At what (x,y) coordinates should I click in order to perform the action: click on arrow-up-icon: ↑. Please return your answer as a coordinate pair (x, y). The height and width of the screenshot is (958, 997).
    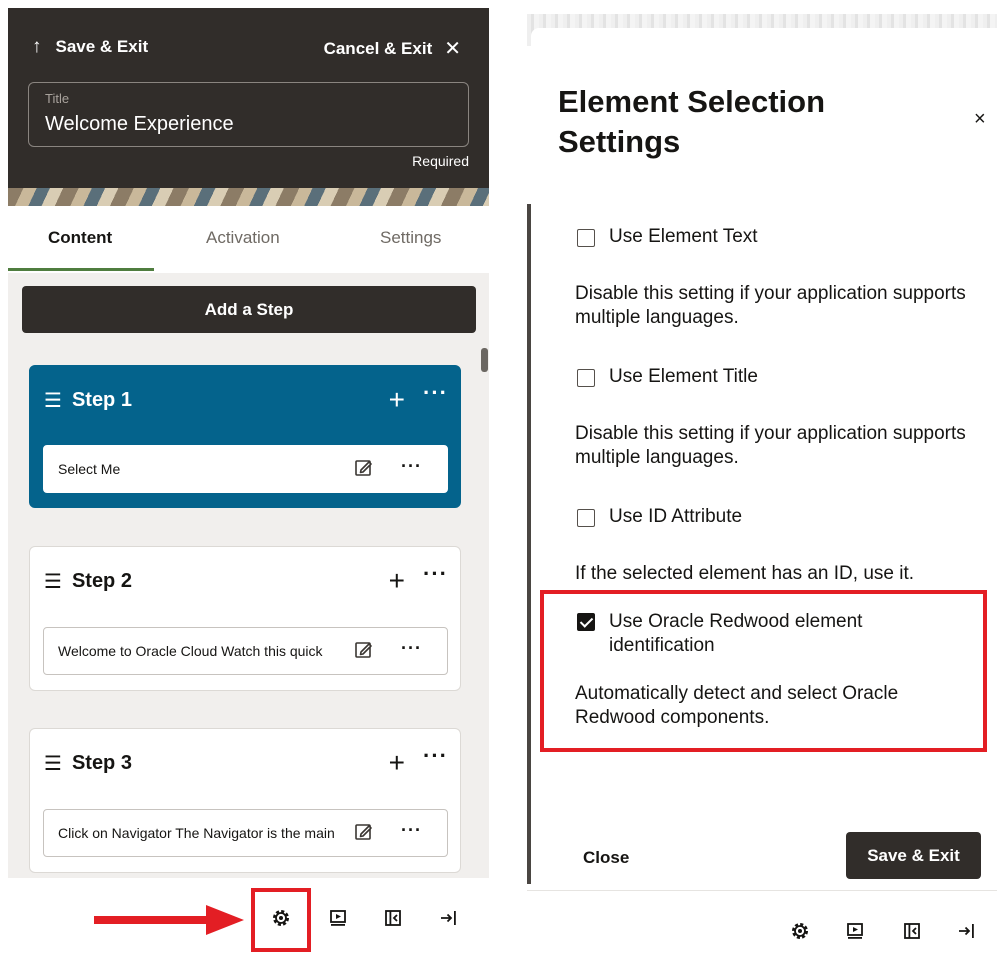
    Looking at the image, I should click on (37, 46).